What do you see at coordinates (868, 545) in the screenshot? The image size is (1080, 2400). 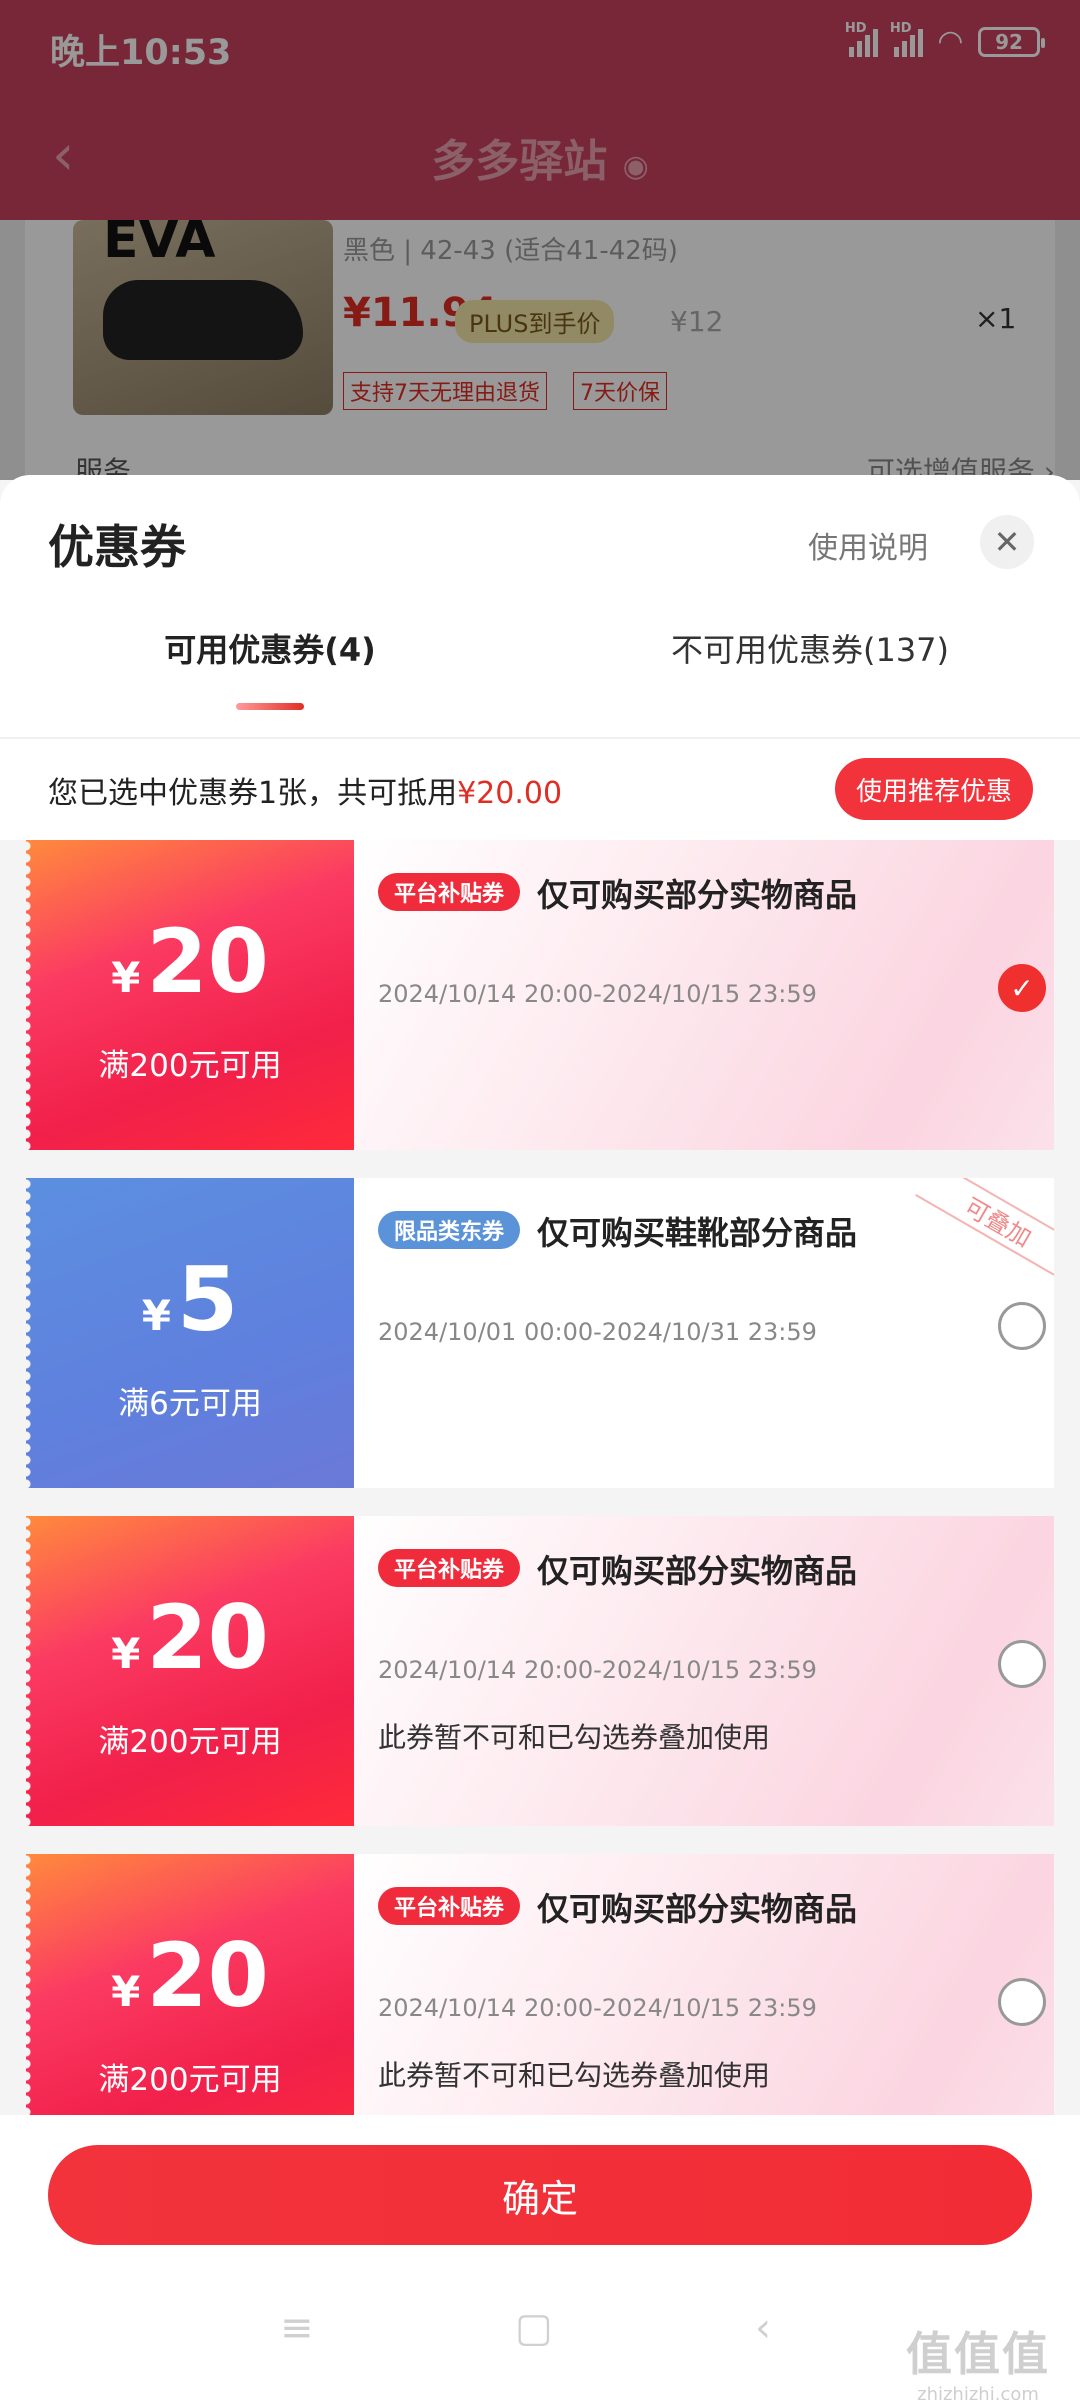 I see `usage-instructions-link: 使用说明` at bounding box center [868, 545].